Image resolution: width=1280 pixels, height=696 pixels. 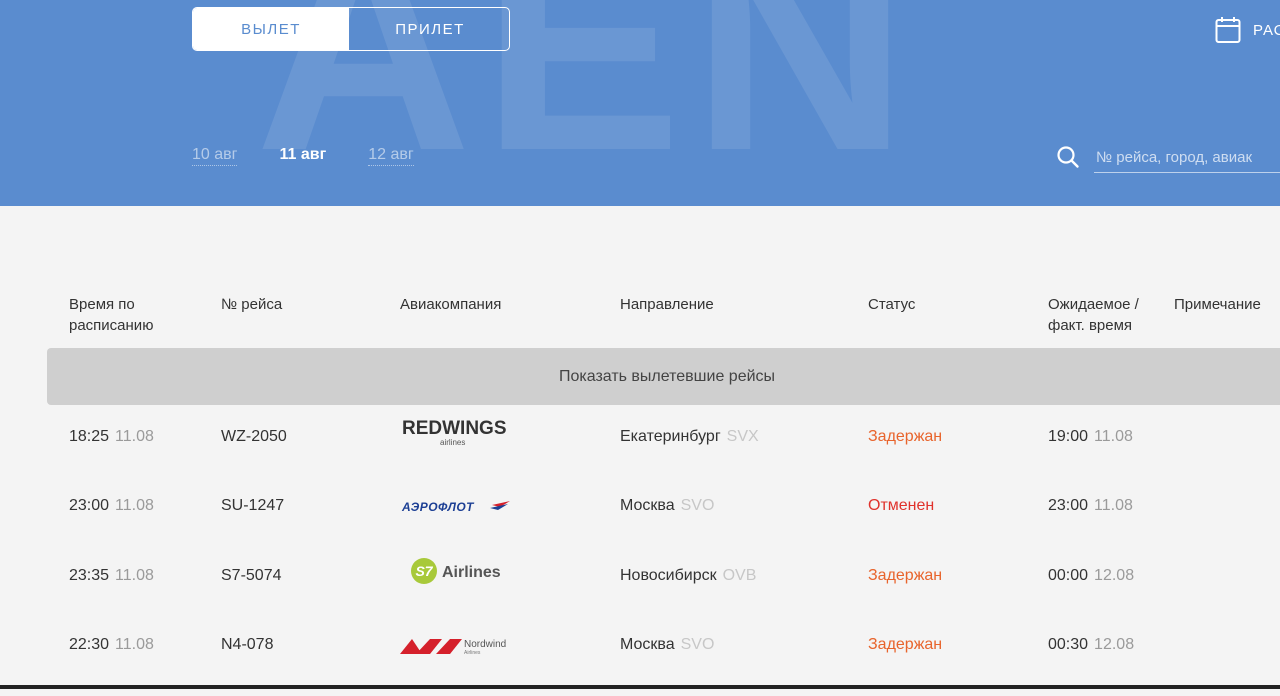 What do you see at coordinates (640, 687) in the screenshot?
I see `bottom-edge` at bounding box center [640, 687].